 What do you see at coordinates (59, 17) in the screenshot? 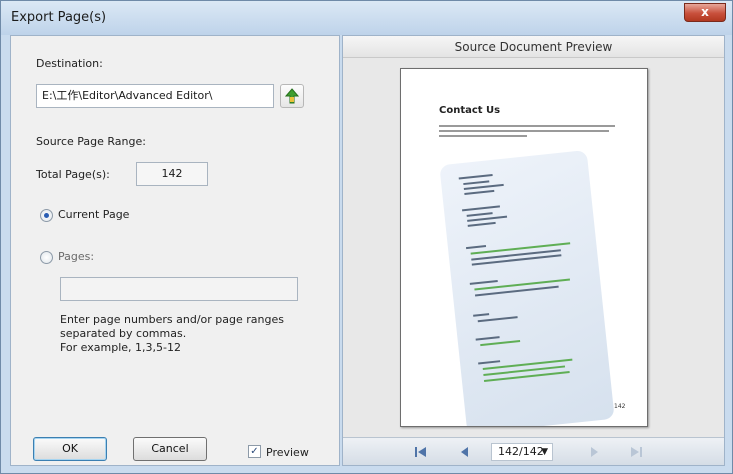
I see `dialog-title: Export Page(s)` at bounding box center [59, 17].